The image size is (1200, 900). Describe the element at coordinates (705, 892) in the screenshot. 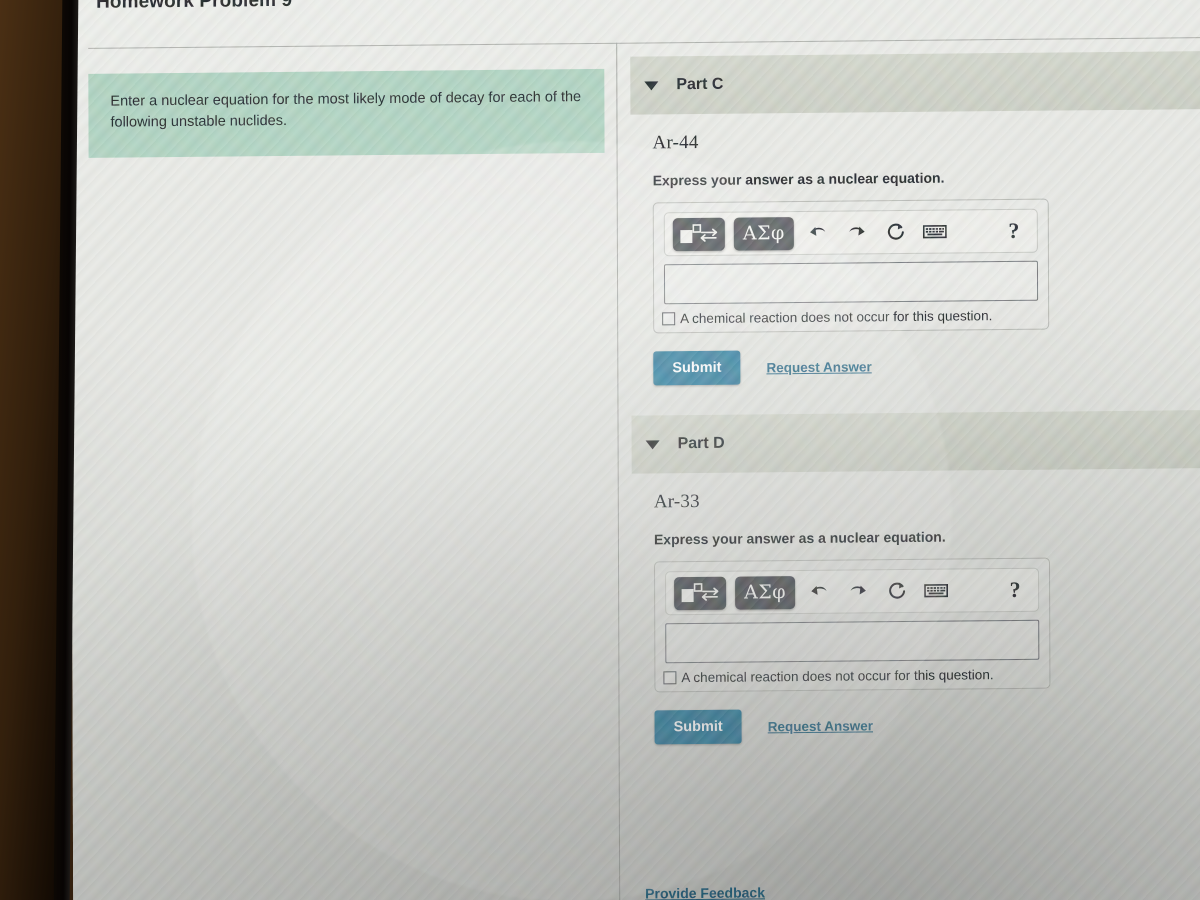

I see `provide-feedback-link: Provide Feedback` at that location.